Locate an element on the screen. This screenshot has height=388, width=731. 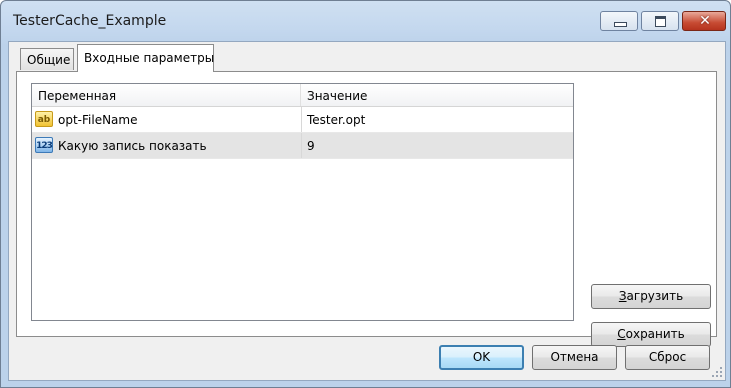
close-icon: ✕ is located at coordinates (705, 21).